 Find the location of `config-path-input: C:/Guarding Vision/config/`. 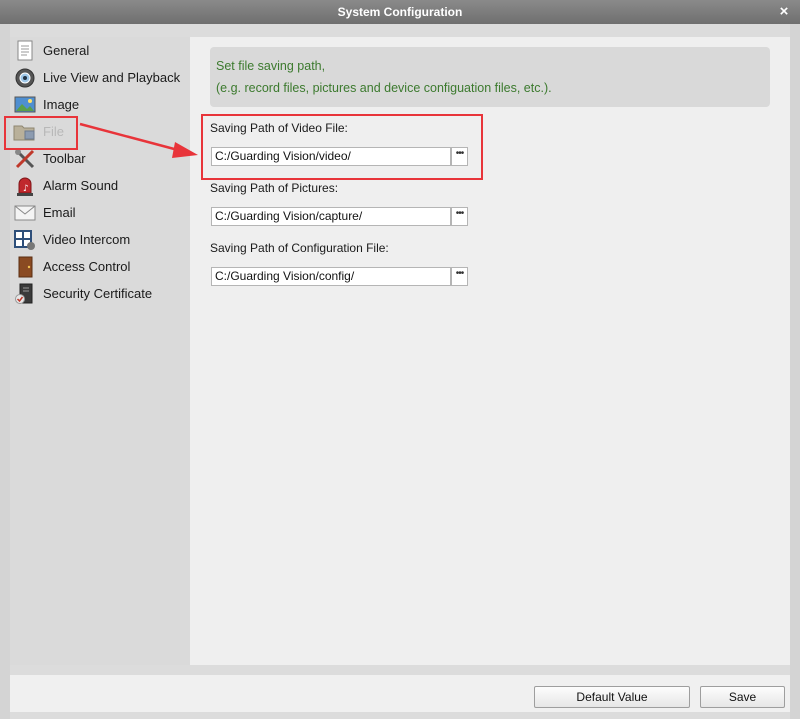

config-path-input: C:/Guarding Vision/config/ is located at coordinates (331, 276).